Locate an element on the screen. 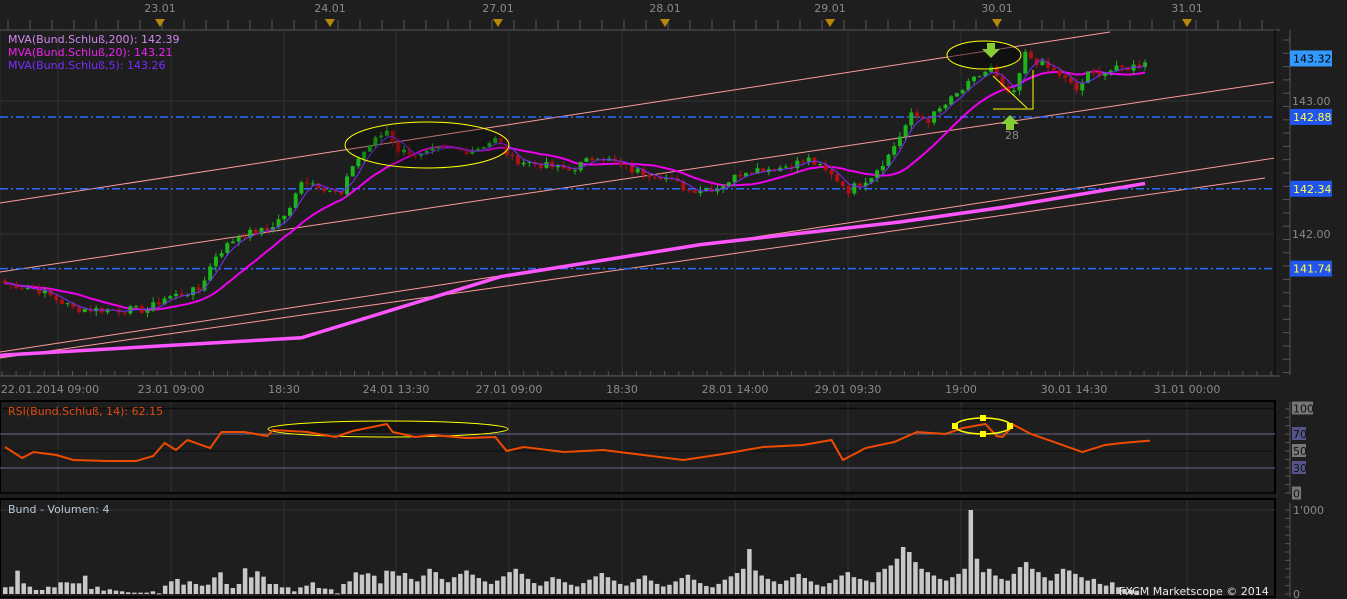 This screenshot has width=1347, height=599. legend-ma200: MVA(Bund.Schluß,200): 142.39 is located at coordinates (94, 39).